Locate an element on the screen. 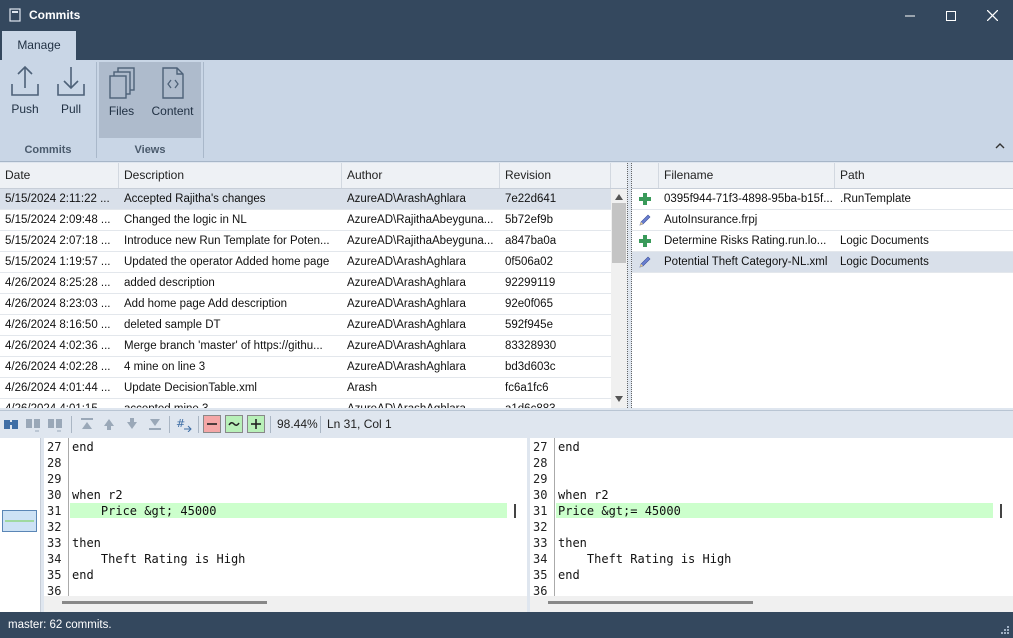 This screenshot has height=638, width=1013. commit-revision: 0f506a02 is located at coordinates (529, 262).